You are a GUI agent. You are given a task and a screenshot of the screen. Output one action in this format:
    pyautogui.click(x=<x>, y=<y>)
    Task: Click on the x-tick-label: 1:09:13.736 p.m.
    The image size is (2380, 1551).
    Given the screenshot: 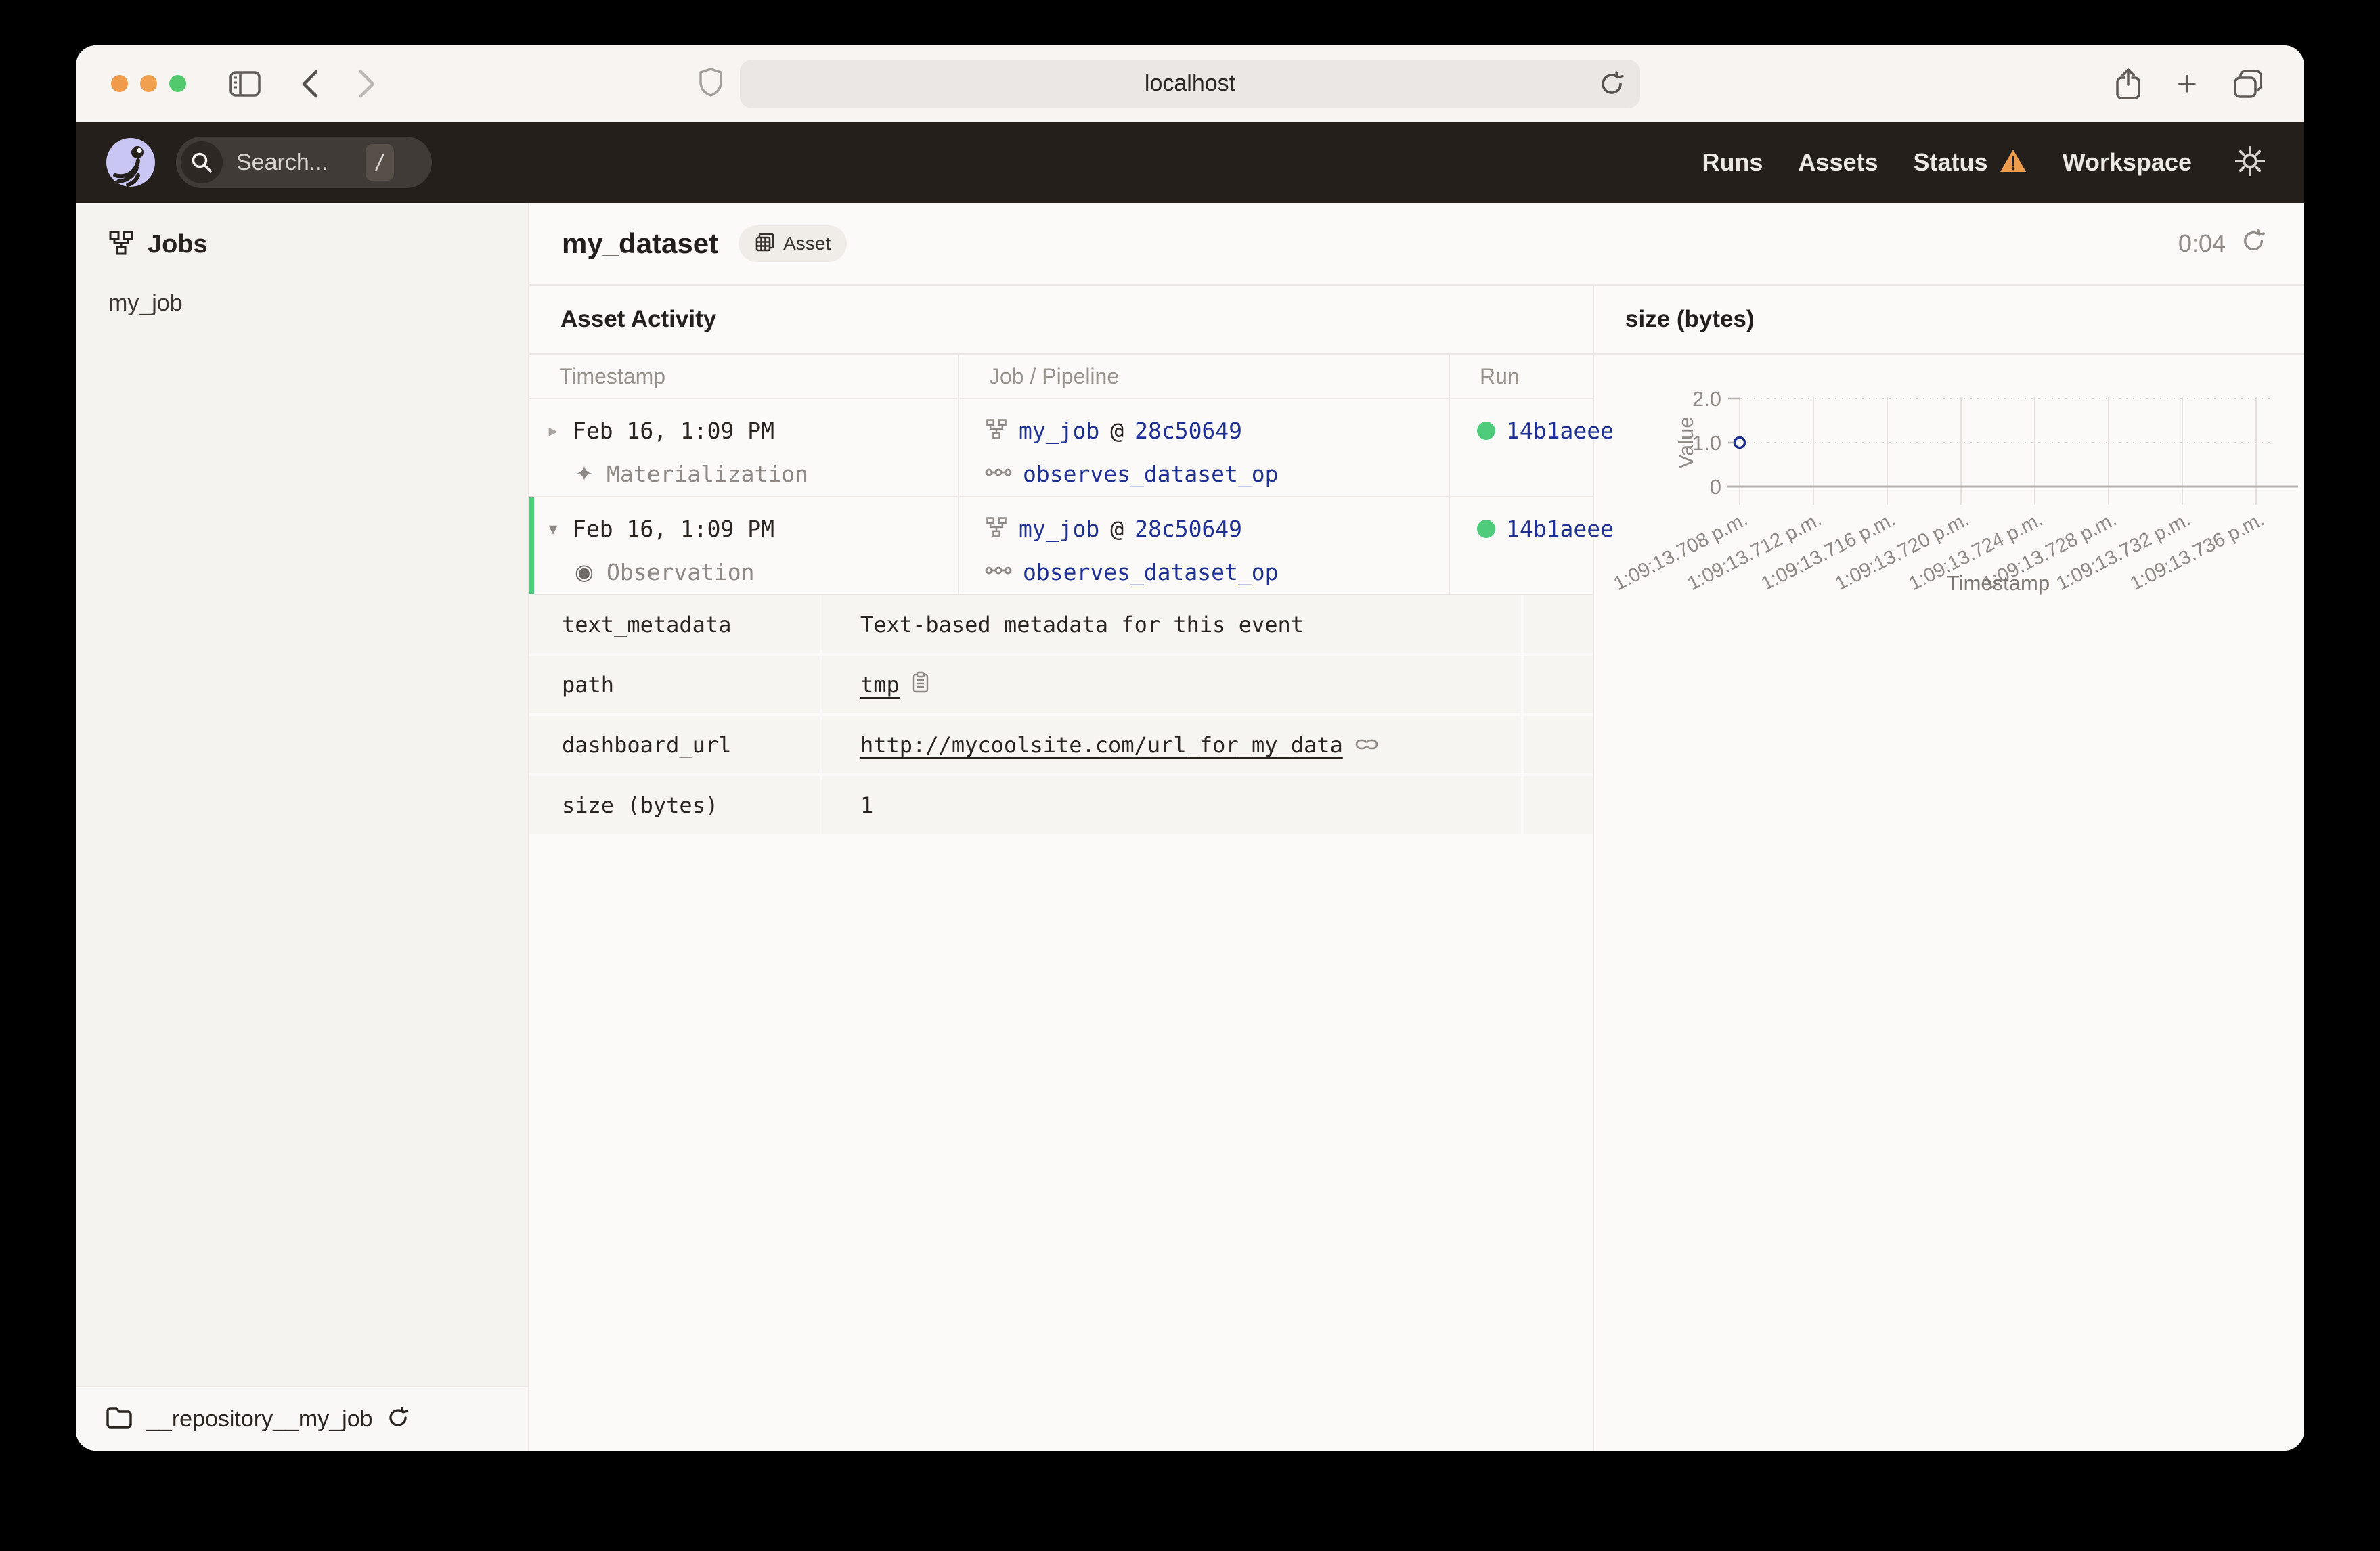 What is the action you would take?
    pyautogui.click(x=2198, y=552)
    